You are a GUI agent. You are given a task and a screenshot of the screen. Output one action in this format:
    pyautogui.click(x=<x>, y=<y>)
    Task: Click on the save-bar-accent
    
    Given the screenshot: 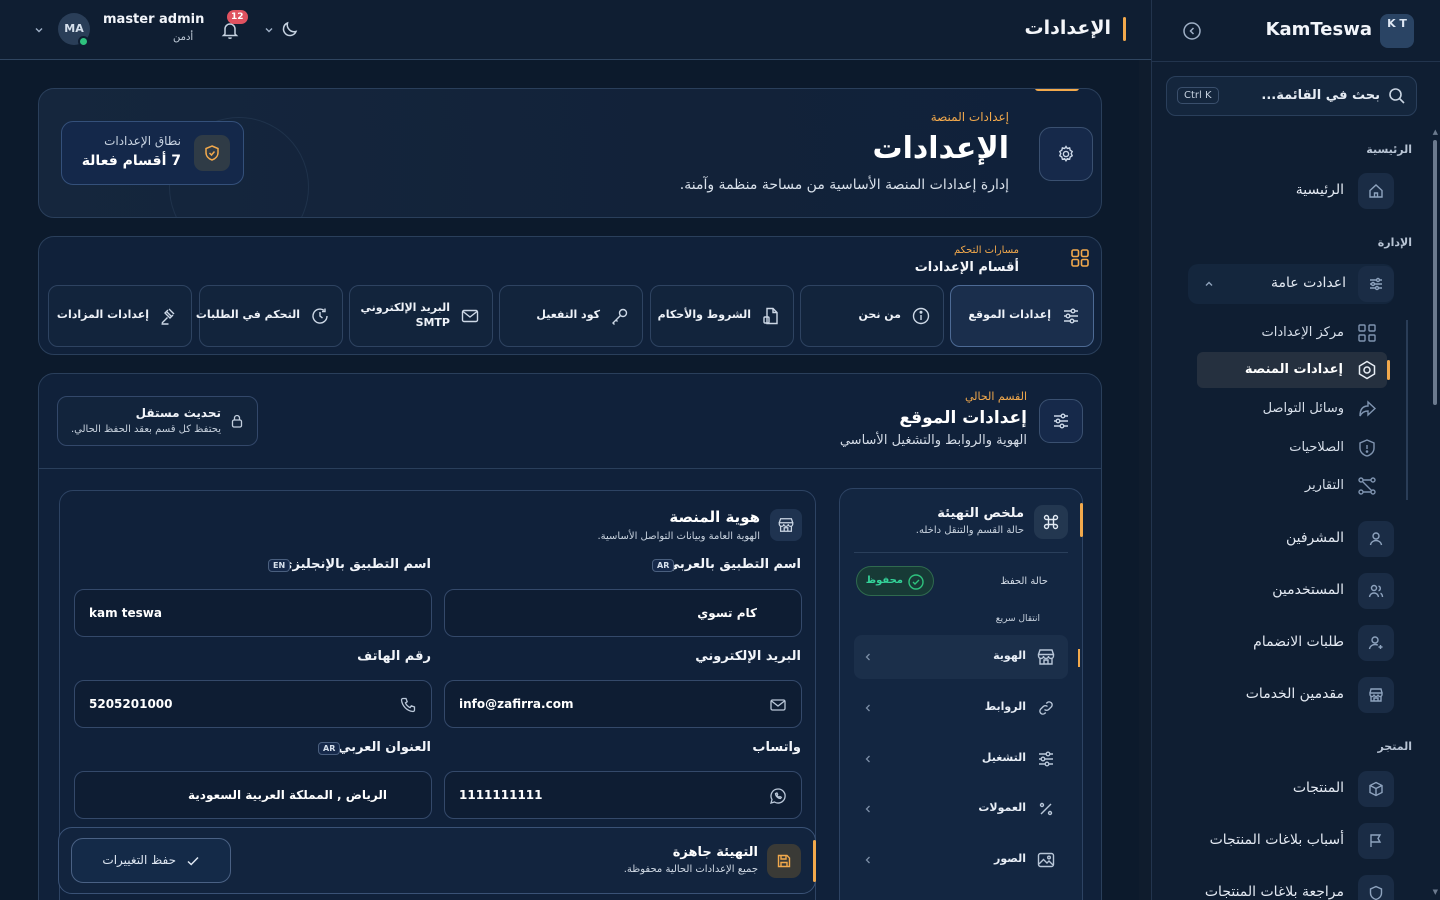 What is the action you would take?
    pyautogui.click(x=814, y=861)
    